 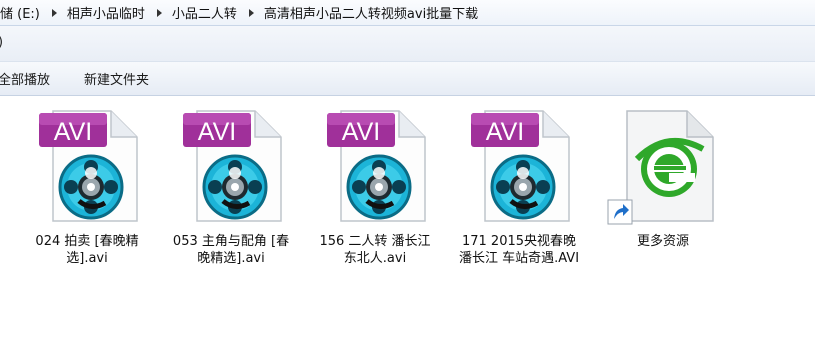 I want to click on breadcrumb-folder-current: 高清相声小品二人转视频avi批量下载, so click(x=371, y=13).